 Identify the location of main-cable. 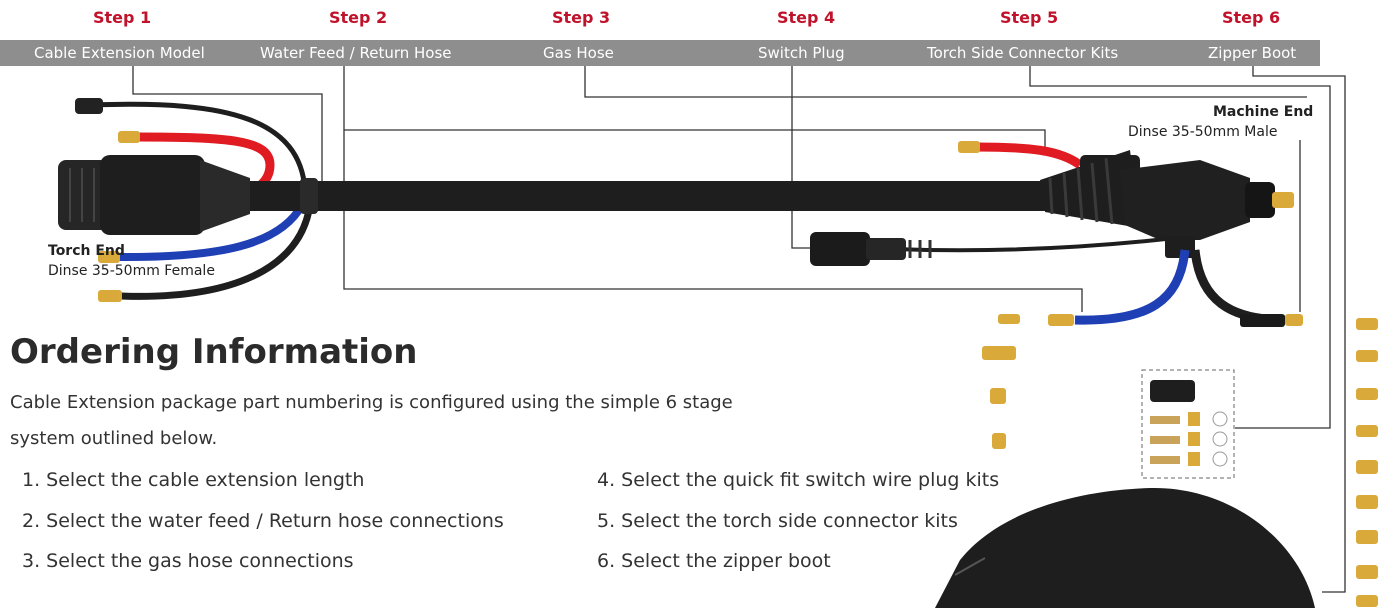
(640, 196).